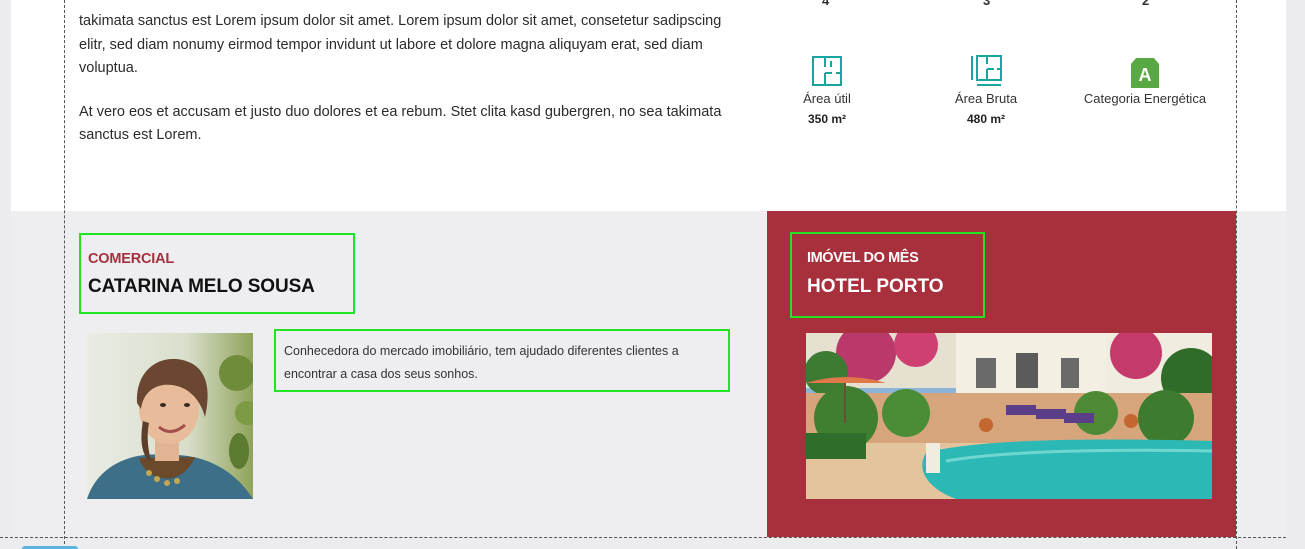  Describe the element at coordinates (217, 273) in the screenshot. I see `agent-heading-block: COMERCIAL CATARINA MELO SOUSA` at that location.